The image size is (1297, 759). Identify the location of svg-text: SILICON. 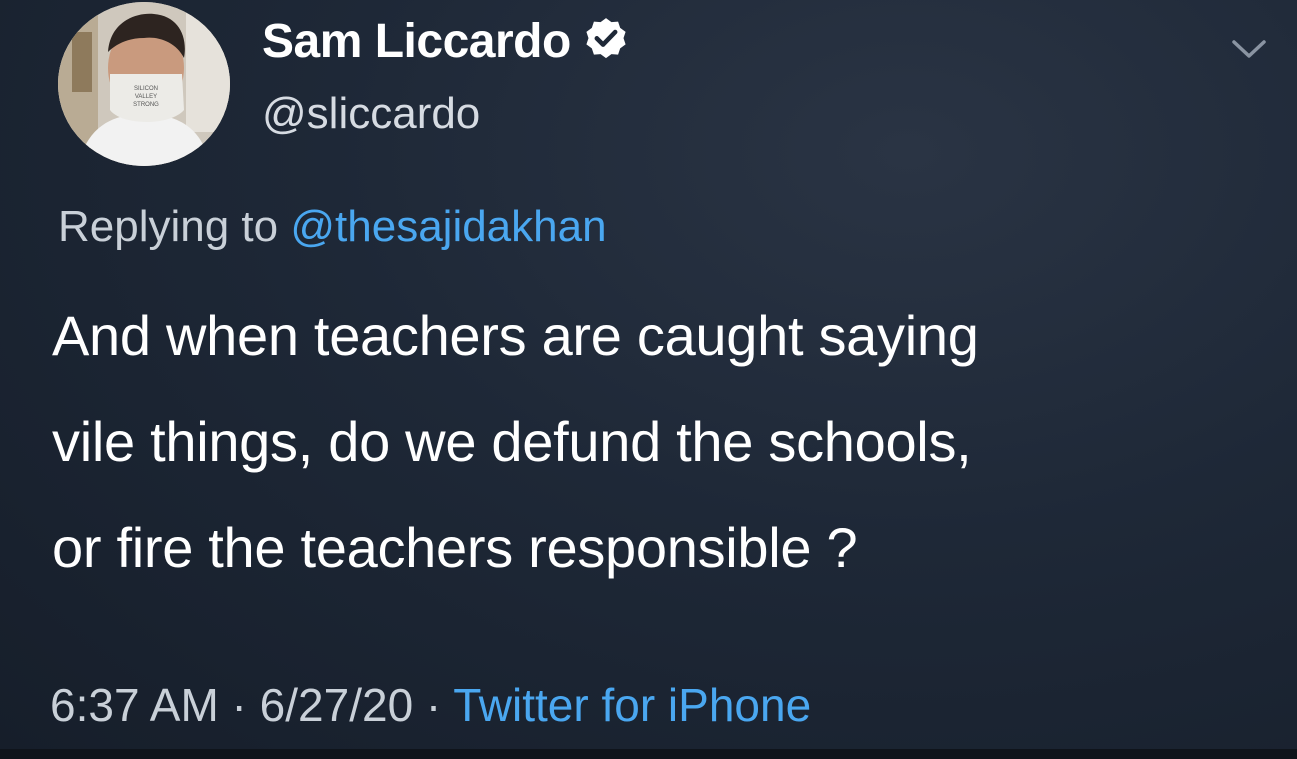
(146, 89).